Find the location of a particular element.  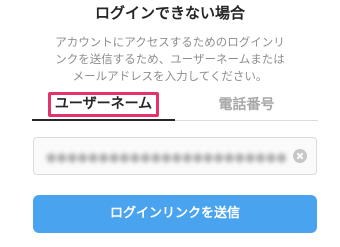

tab-username: ユーザーネーム is located at coordinates (103, 104).